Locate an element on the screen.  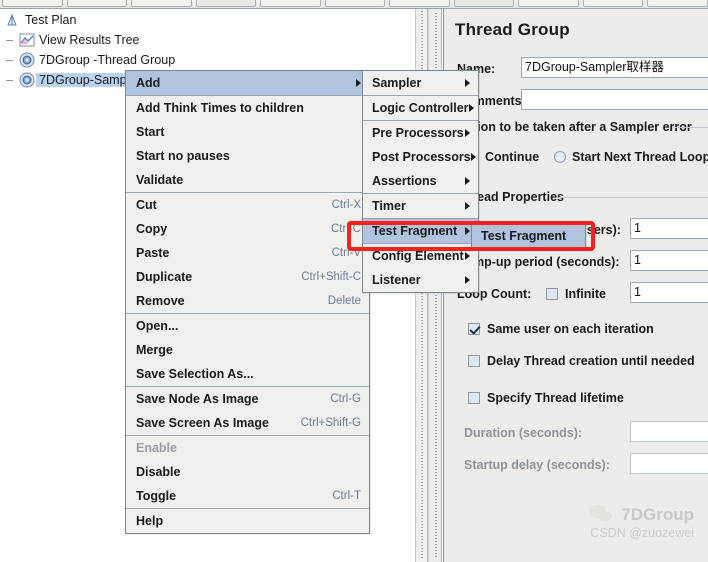
tree-node-label: Test Plan is located at coordinates (51, 20).